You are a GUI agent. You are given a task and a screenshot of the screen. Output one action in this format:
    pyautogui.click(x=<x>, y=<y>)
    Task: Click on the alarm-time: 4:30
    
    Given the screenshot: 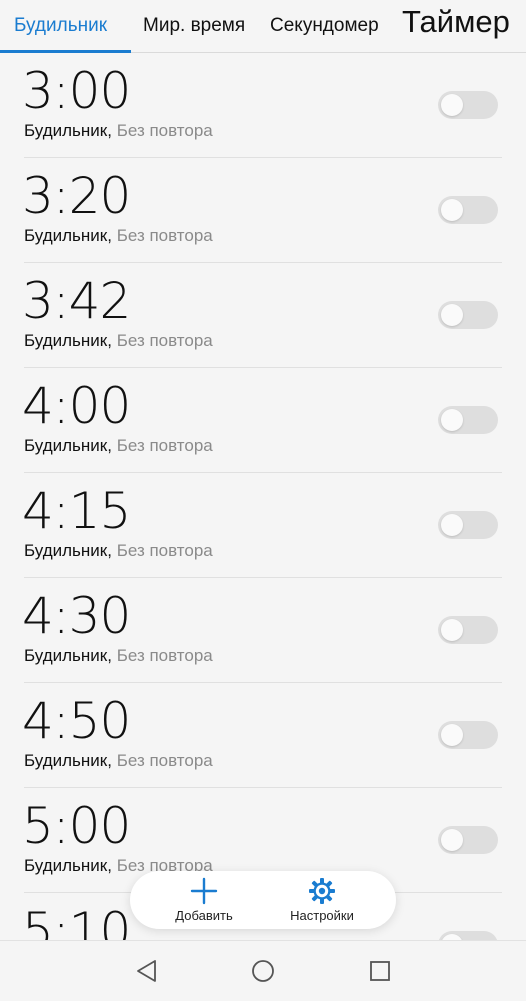 What is the action you would take?
    pyautogui.click(x=76, y=616)
    